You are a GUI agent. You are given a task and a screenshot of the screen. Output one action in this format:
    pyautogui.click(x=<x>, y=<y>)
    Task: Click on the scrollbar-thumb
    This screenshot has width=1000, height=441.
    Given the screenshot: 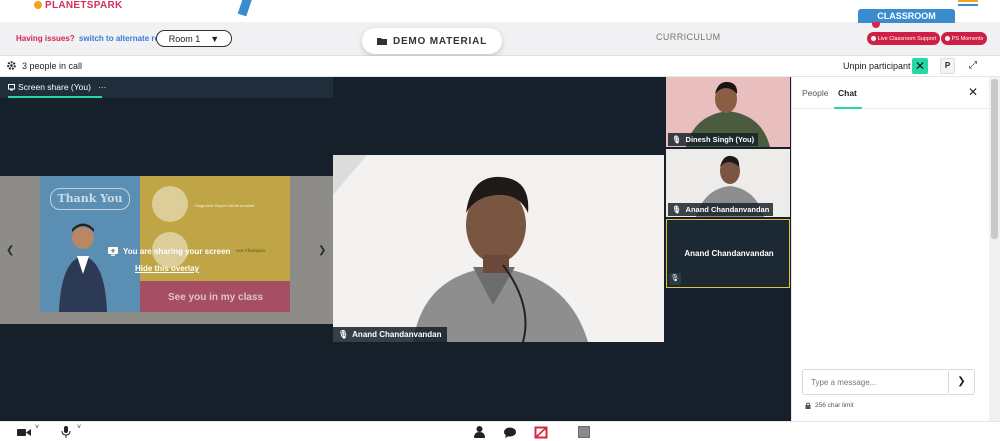 What is the action you would take?
    pyautogui.click(x=994, y=159)
    